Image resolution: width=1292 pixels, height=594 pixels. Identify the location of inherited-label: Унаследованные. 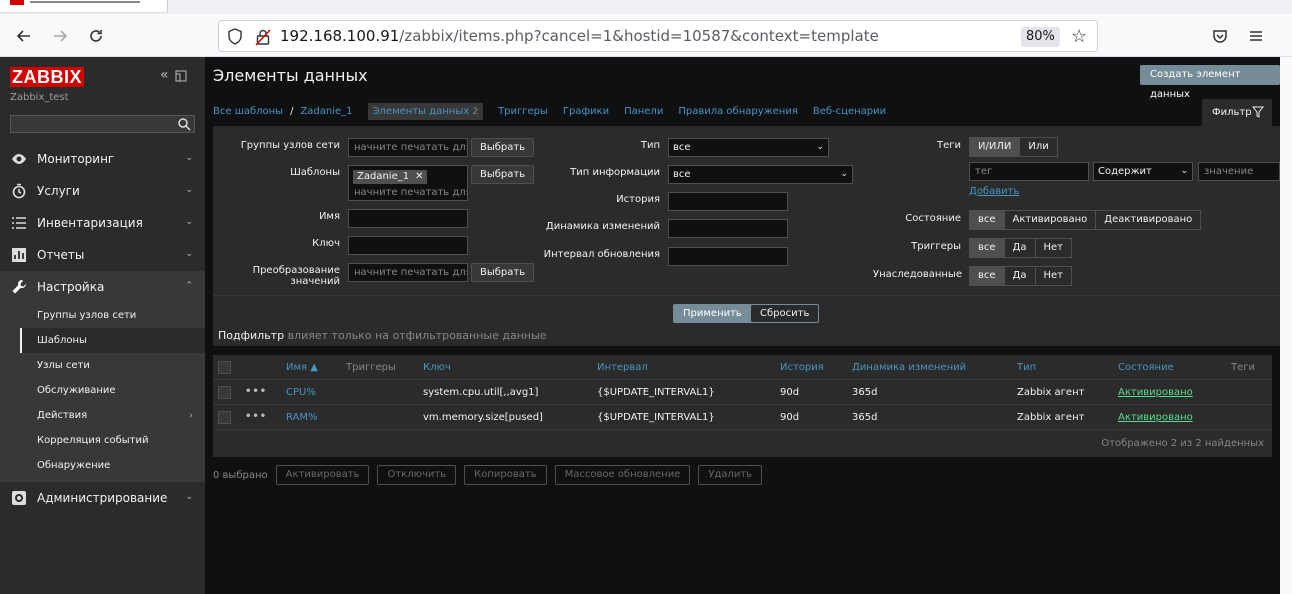
(917, 274).